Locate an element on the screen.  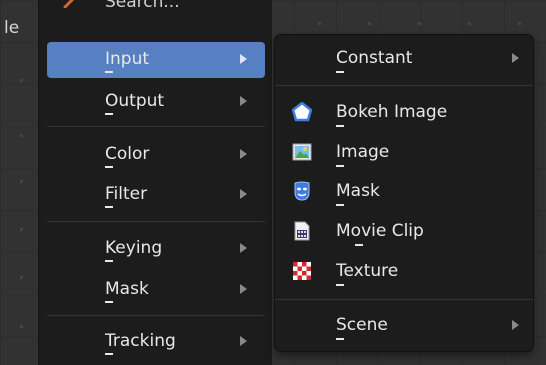
submenu-item-movie-clip: Movie Clip is located at coordinates (404, 232).